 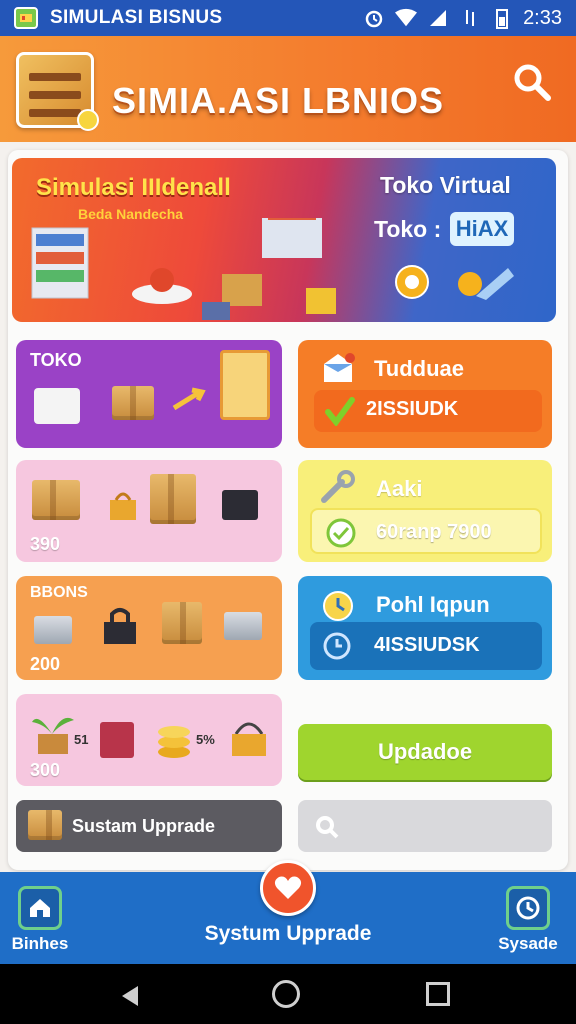 I want to click on refresh-icon, so click(x=337, y=646).